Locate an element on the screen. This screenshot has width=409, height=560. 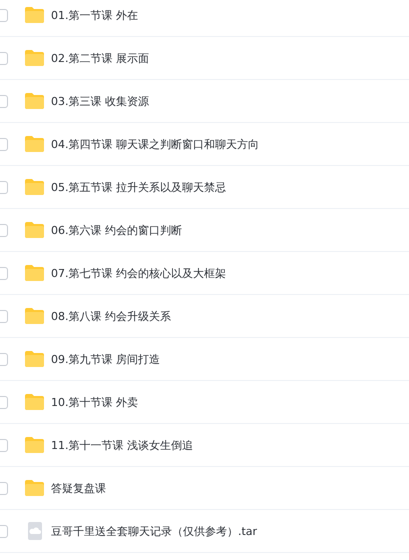
file-name: 答疑复盘课 is located at coordinates (78, 488).